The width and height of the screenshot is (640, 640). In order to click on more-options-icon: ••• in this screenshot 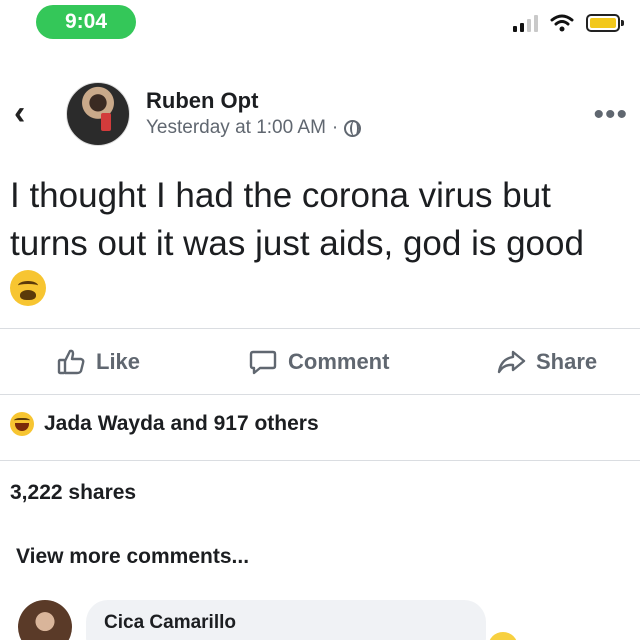, I will do `click(610, 115)`.